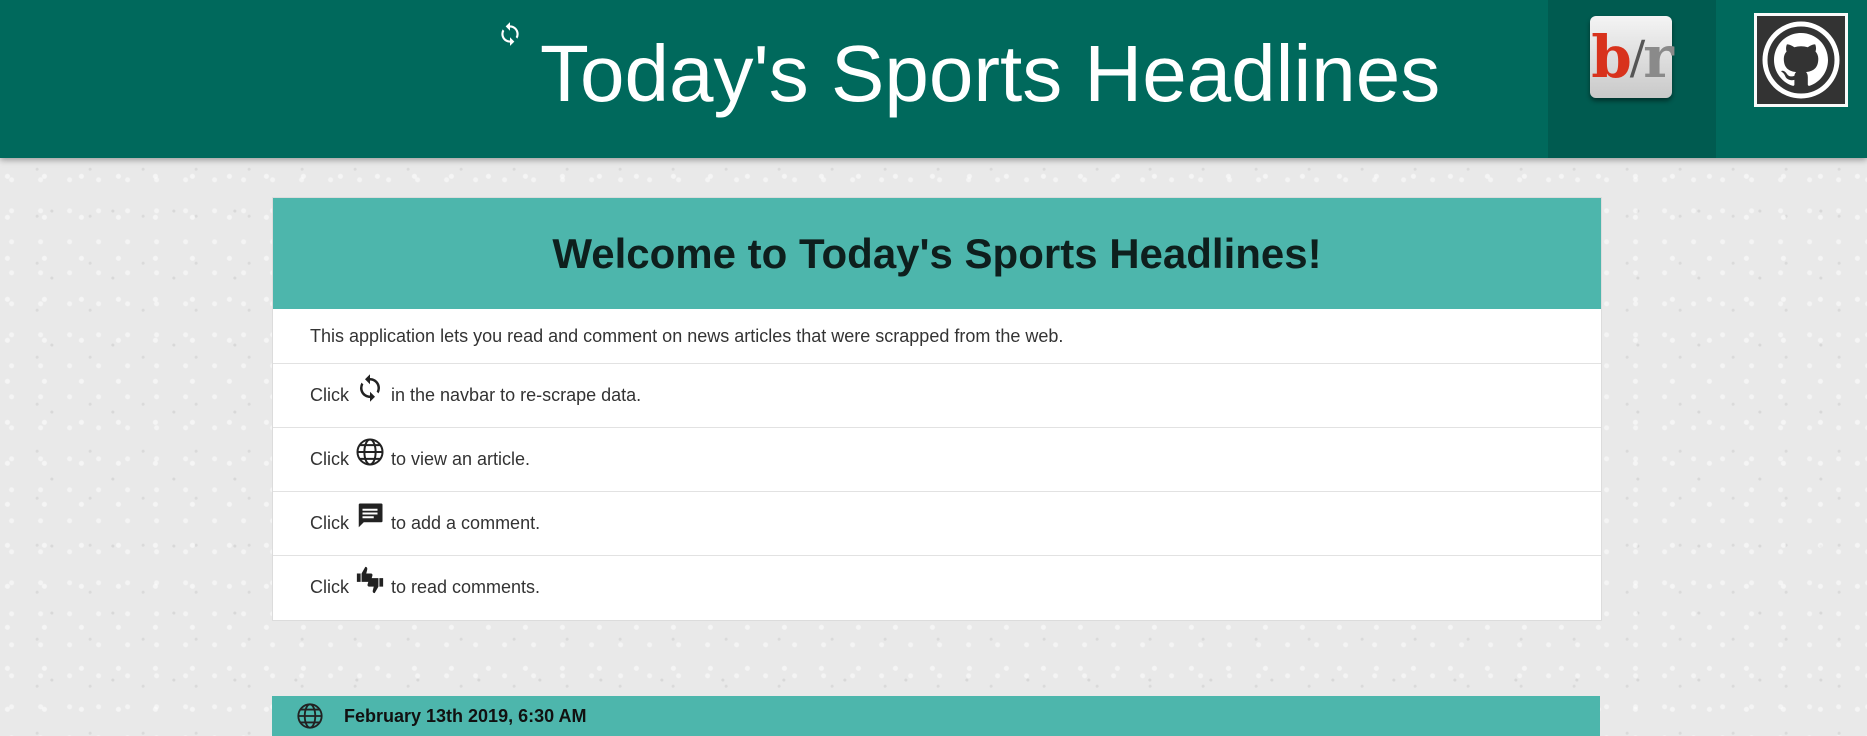 The width and height of the screenshot is (1867, 736). Describe the element at coordinates (516, 395) in the screenshot. I see `instruction-text: in the navbar to re-scrape data.` at that location.